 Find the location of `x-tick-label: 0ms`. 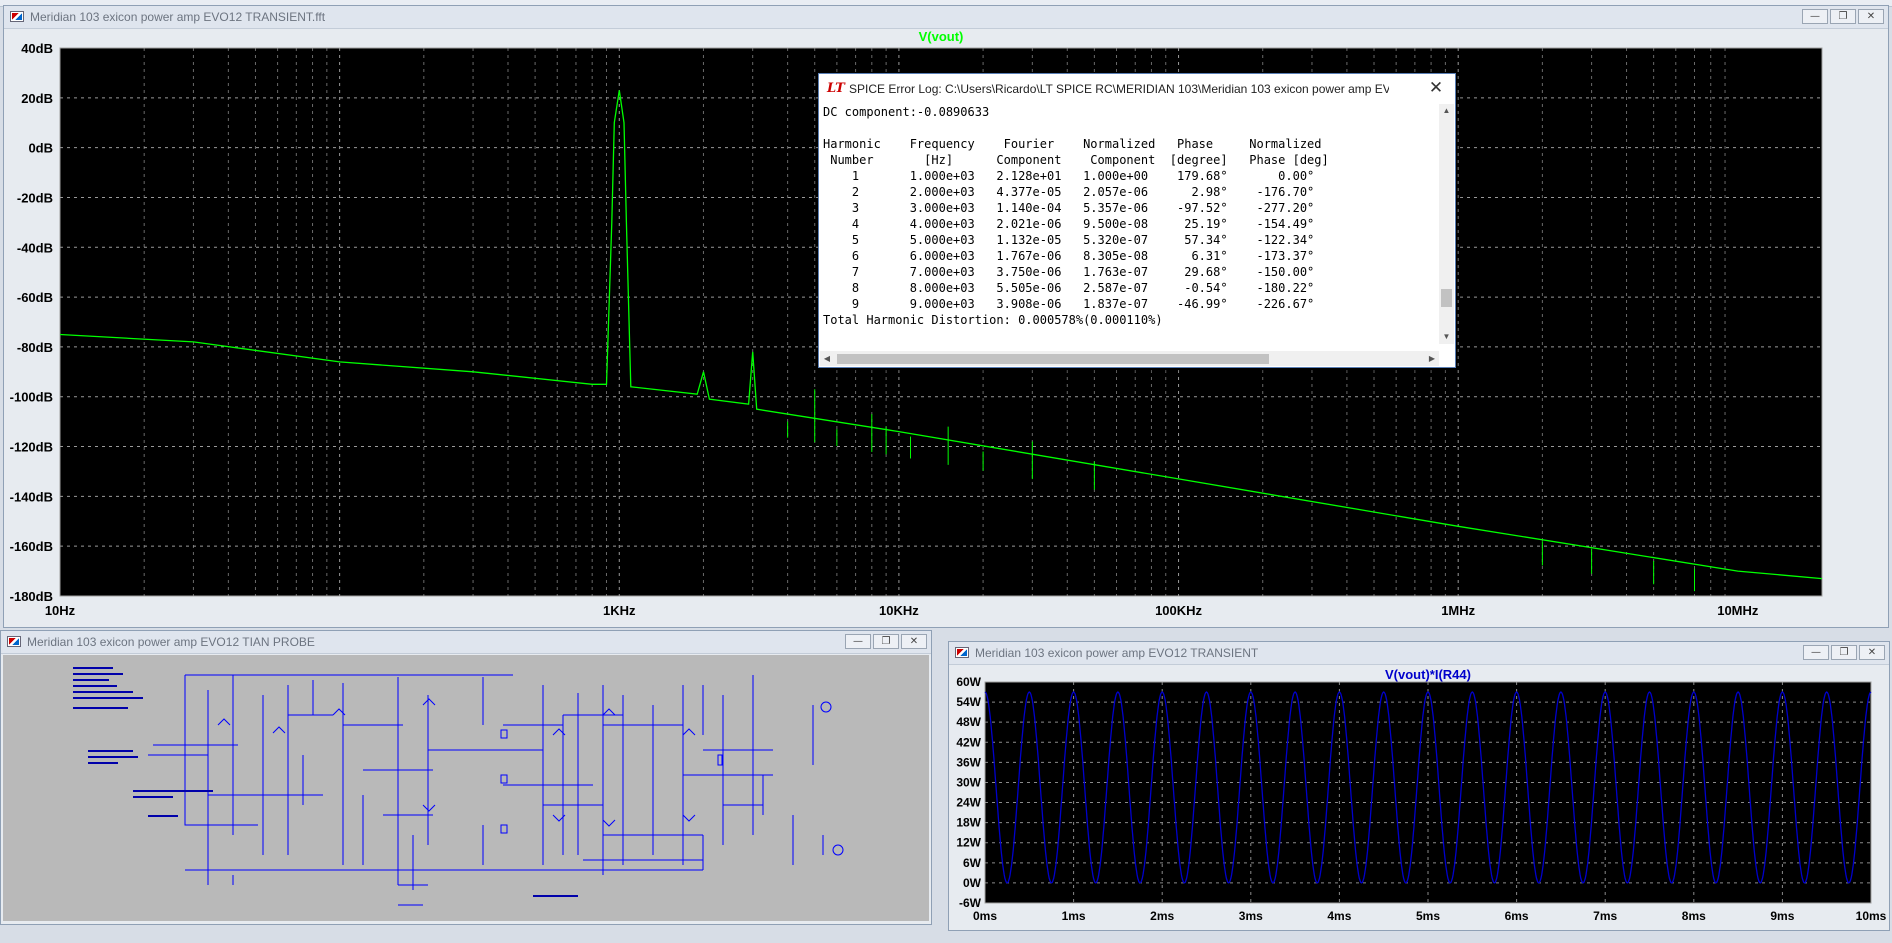

x-tick-label: 0ms is located at coordinates (985, 916).